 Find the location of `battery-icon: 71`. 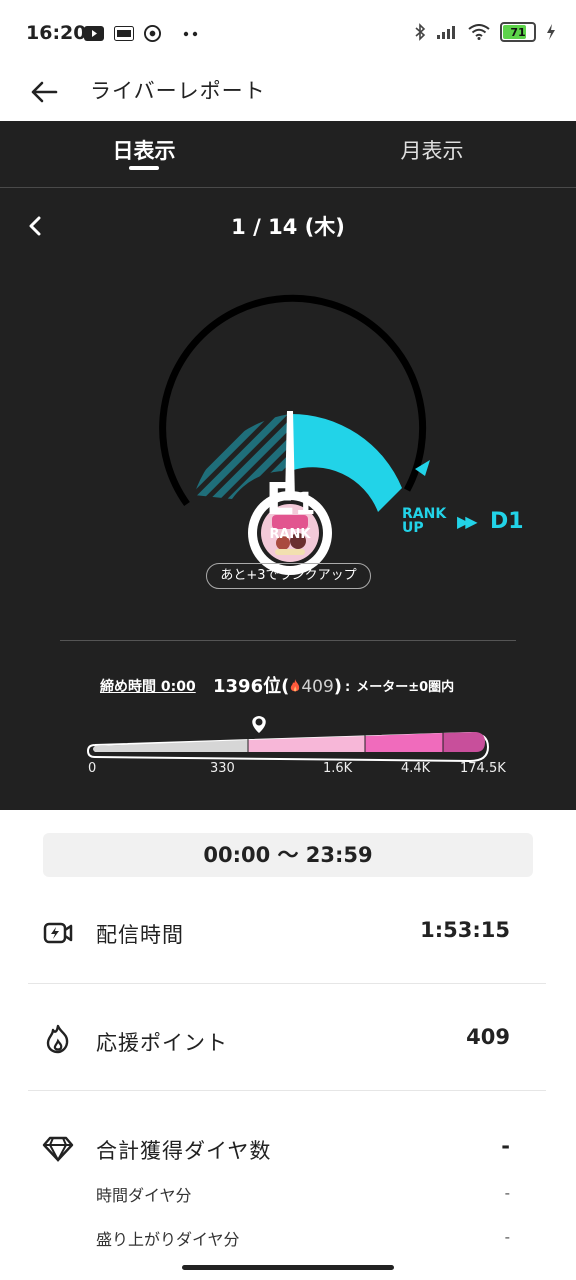

battery-icon: 71 is located at coordinates (518, 32).